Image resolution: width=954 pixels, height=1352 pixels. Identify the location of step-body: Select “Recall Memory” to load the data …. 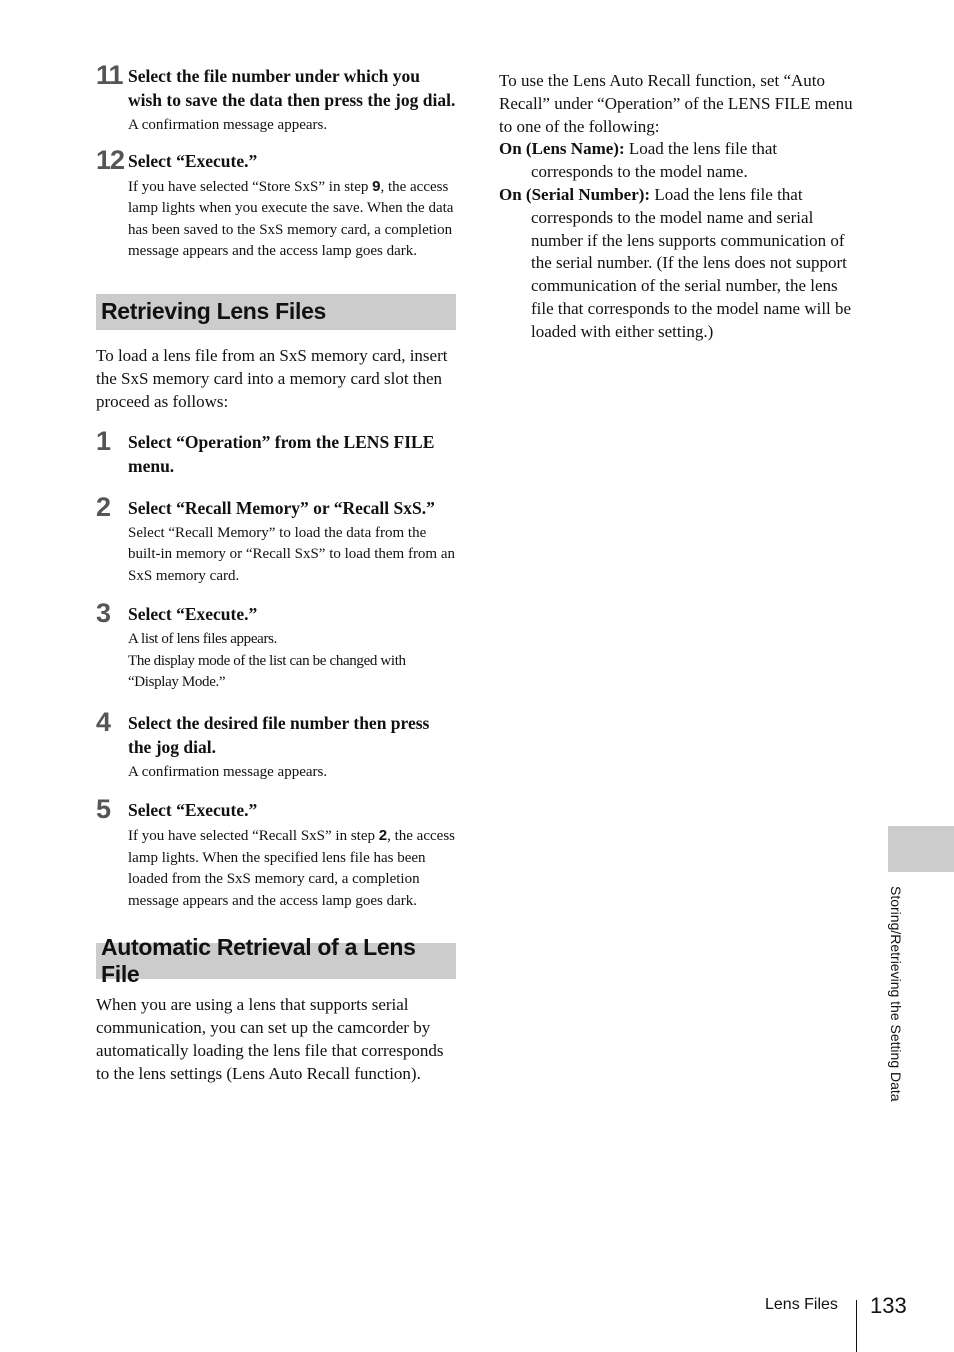
(292, 554).